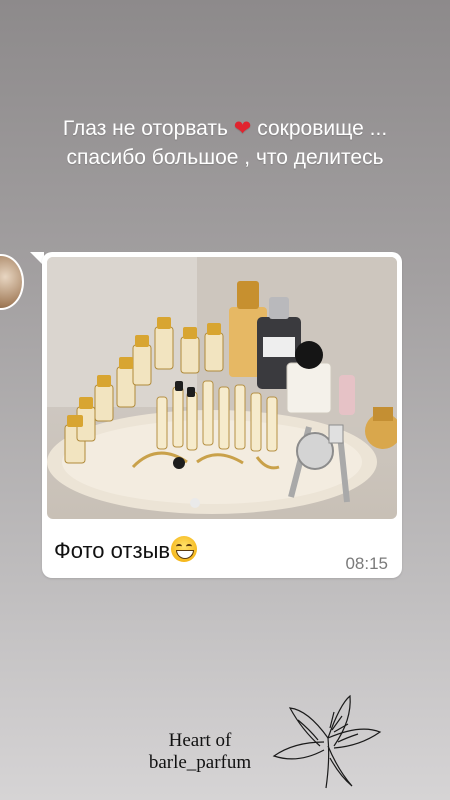  What do you see at coordinates (200, 740) in the screenshot?
I see `brand-line-1: Heart of` at bounding box center [200, 740].